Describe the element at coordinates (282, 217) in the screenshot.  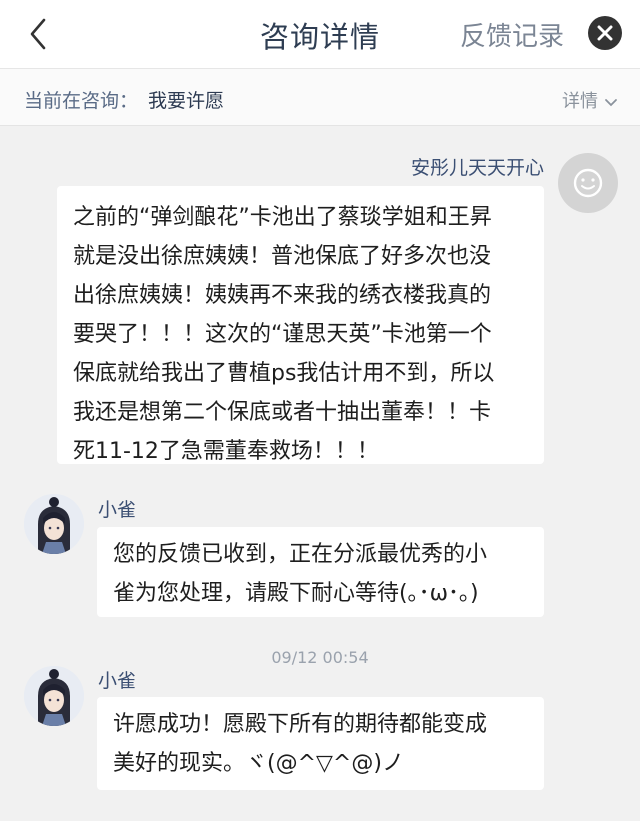
I see `message-line: 之前的“弹剑酿花”卡池出了蔡琰学姐和王昇` at that location.